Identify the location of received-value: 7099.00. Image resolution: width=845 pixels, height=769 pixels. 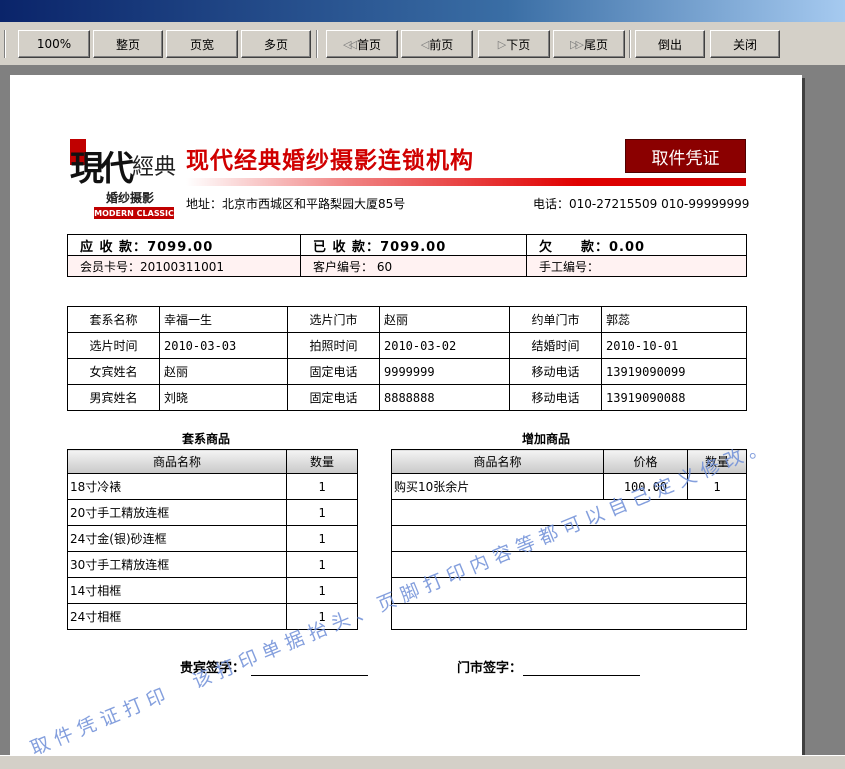
(413, 247).